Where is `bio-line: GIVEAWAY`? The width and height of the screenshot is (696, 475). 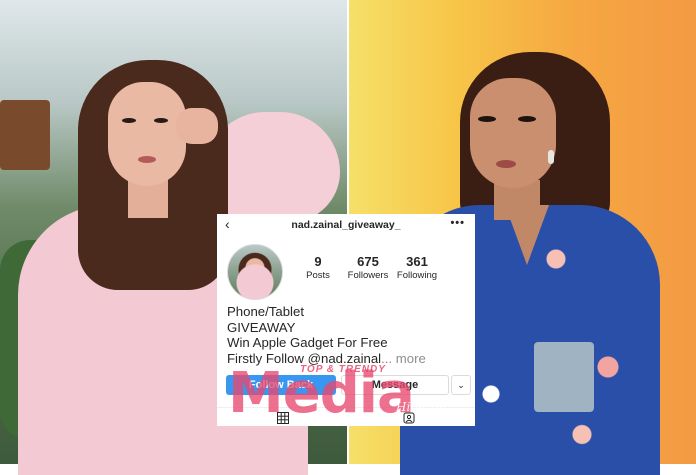
bio-line: GIVEAWAY is located at coordinates (261, 327).